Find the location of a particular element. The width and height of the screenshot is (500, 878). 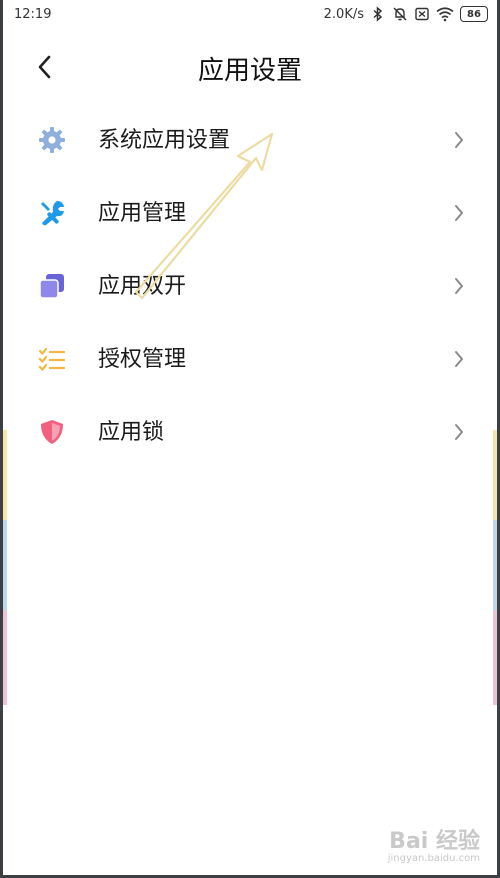

dual-app-icon is located at coordinates (51, 286).